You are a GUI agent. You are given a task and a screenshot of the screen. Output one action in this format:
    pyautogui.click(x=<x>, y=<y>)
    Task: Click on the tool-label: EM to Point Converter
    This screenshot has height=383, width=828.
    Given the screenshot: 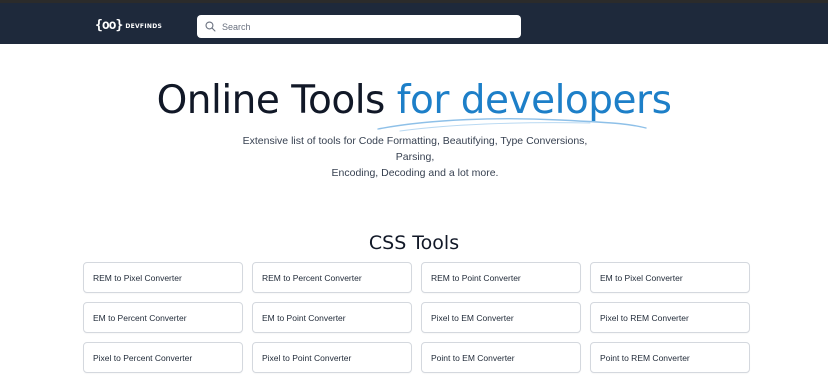 What is the action you would take?
    pyautogui.click(x=304, y=317)
    